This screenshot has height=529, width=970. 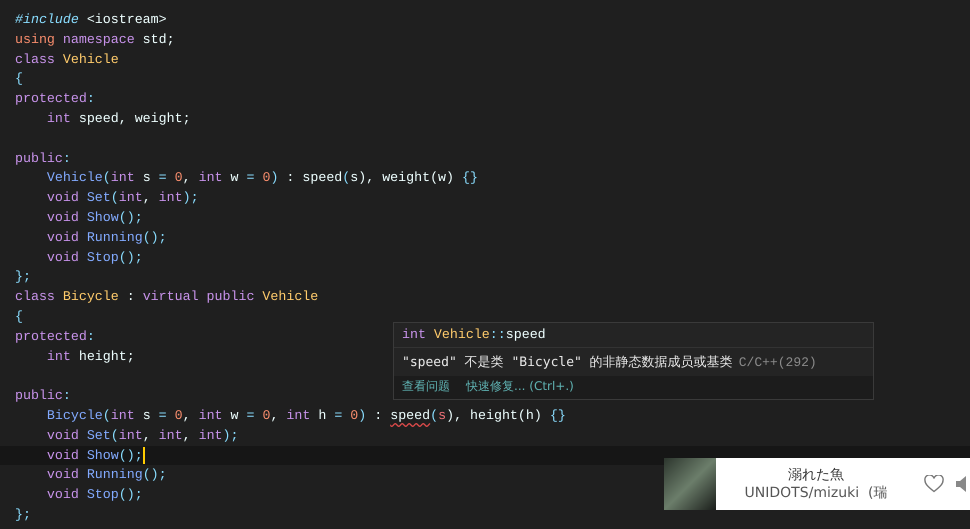 What do you see at coordinates (262, 178) in the screenshot?
I see `code-line: Vehicle(int s = 0, int w = 0) : speed(s), weight(w) {}` at bounding box center [262, 178].